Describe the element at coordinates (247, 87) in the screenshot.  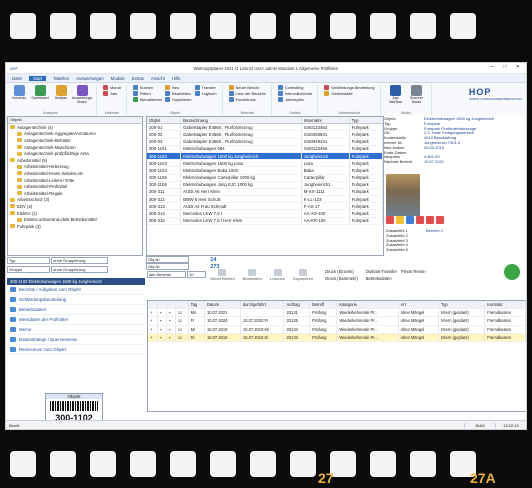
I see `new-report-button: Neuer Bericht` at that location.